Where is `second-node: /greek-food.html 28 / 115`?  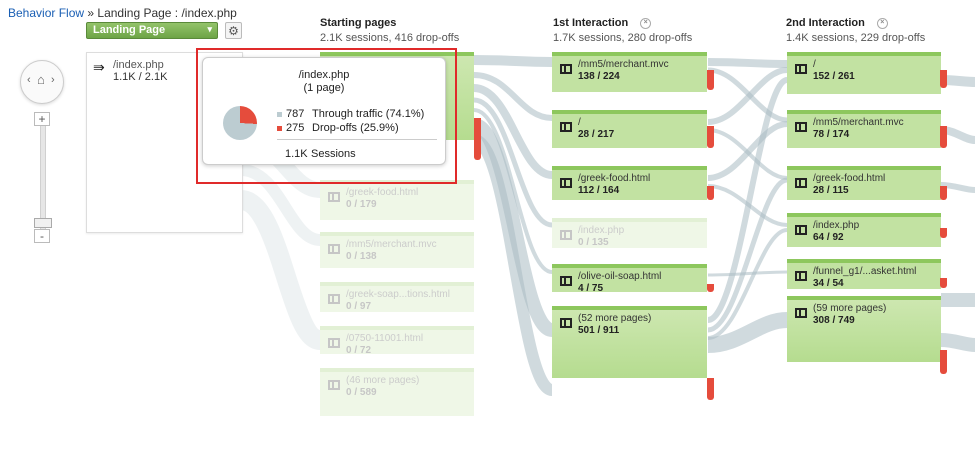
second-node: /greek-food.html 28 / 115 is located at coordinates (864, 183).